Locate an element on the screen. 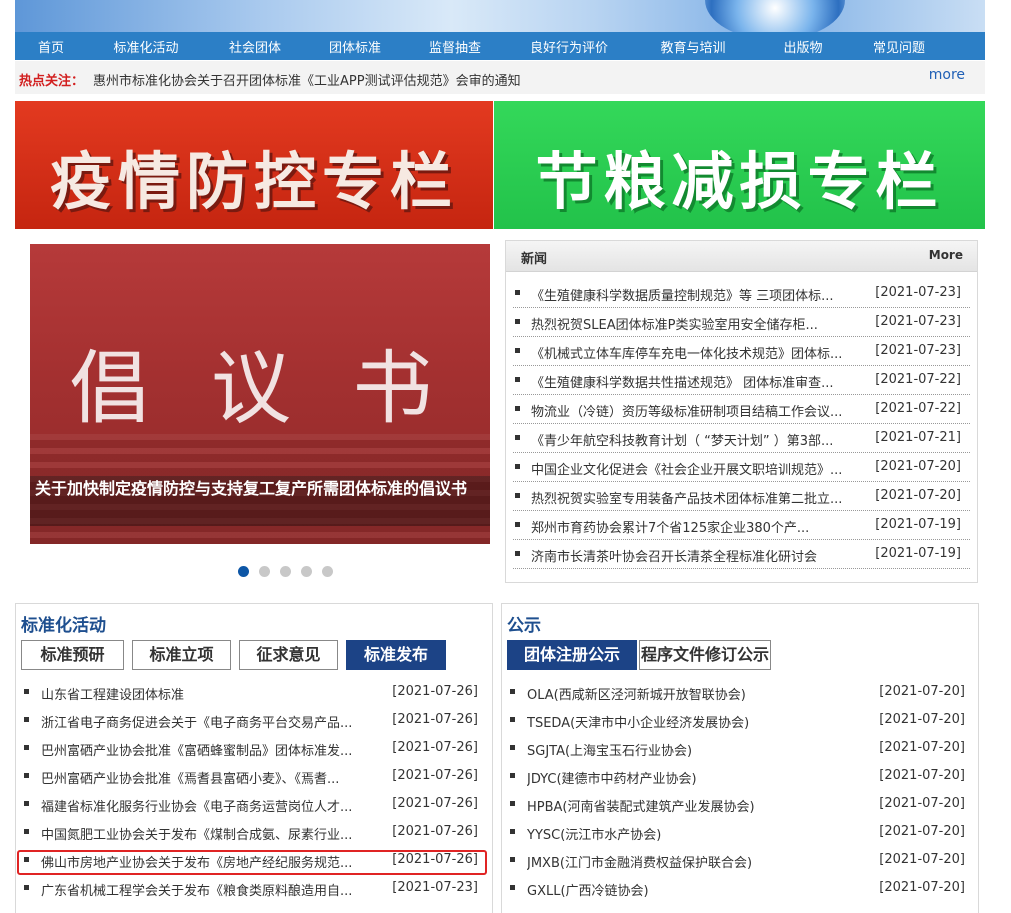 This screenshot has width=1011, height=913. nav-standardization-activities: 标准化活动 is located at coordinates (146, 46).